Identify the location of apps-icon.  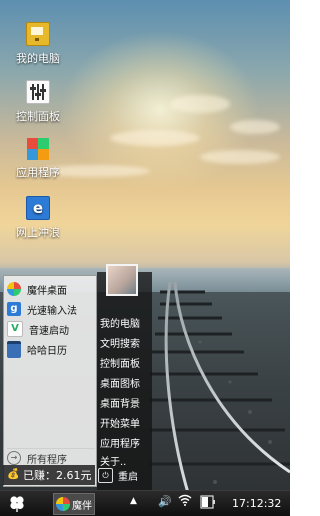
(38, 149).